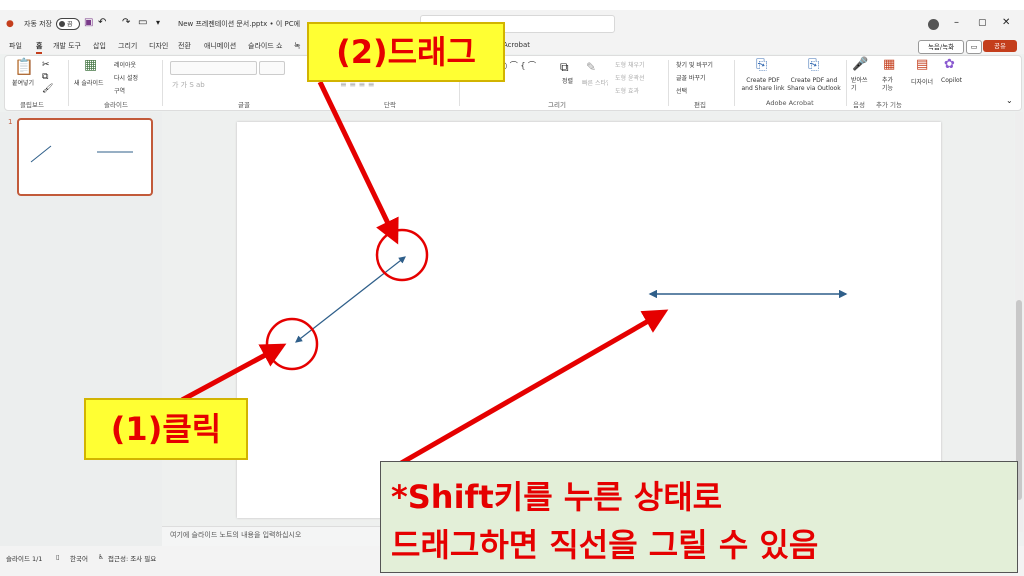  What do you see at coordinates (24, 559) in the screenshot?
I see `slide-count: 슬라이드 1/1` at bounding box center [24, 559].